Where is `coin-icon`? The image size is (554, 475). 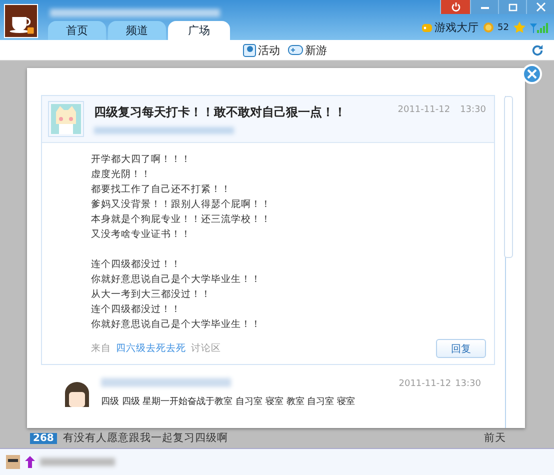 coin-icon is located at coordinates (488, 27).